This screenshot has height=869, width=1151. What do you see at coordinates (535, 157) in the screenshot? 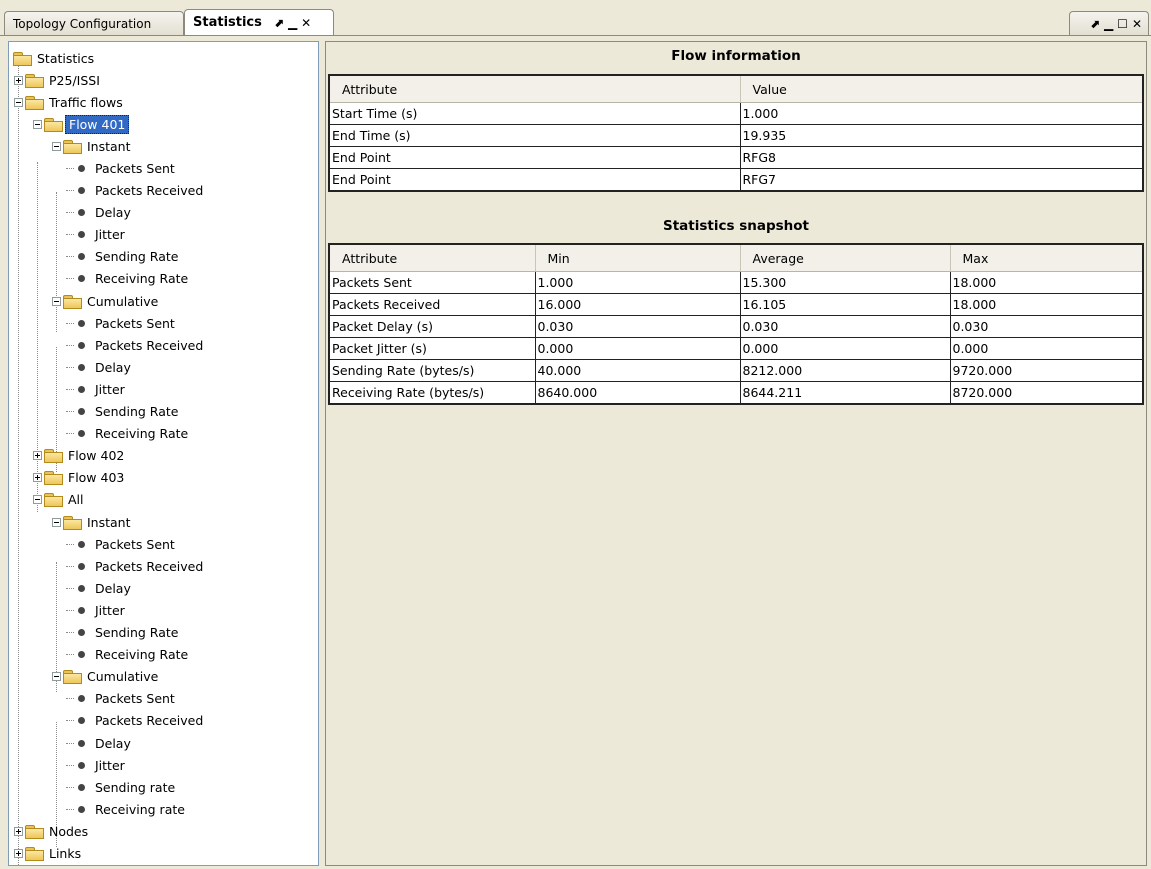
I see `cell-attribute: End Point` at bounding box center [535, 157].